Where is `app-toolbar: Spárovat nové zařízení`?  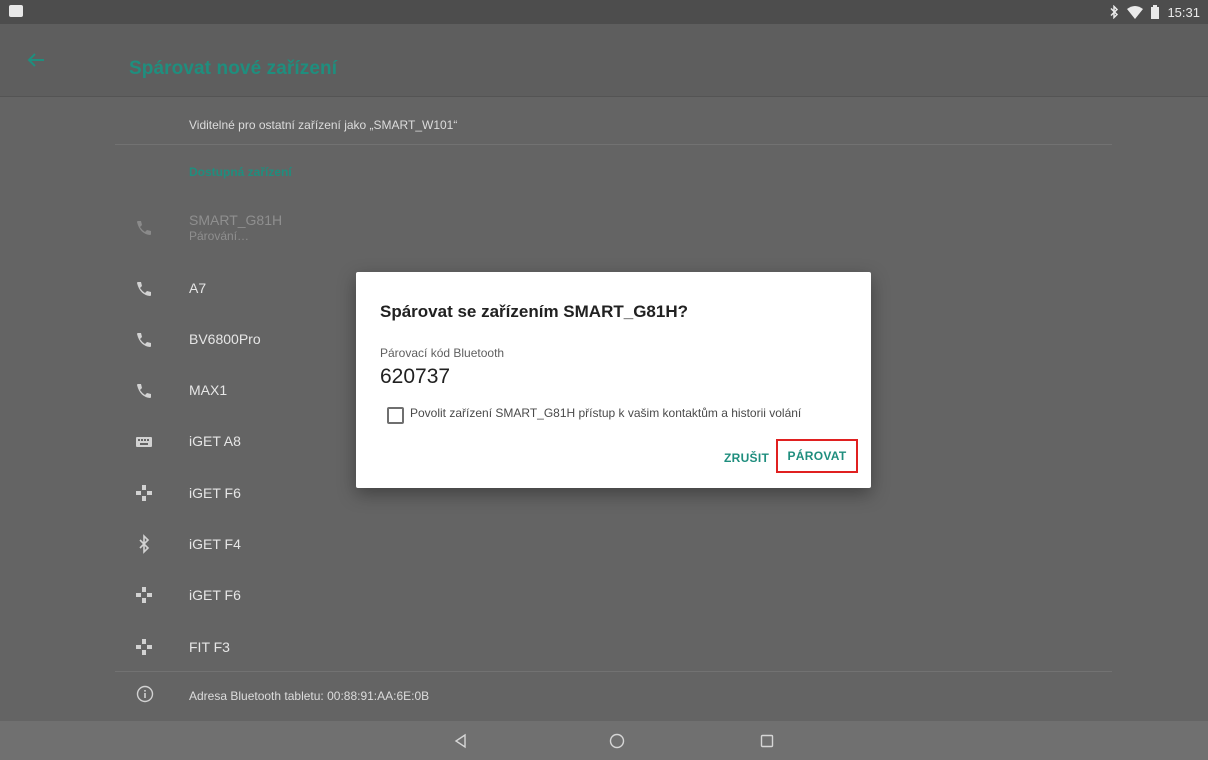
app-toolbar: Spárovat nové zařízení is located at coordinates (604, 60).